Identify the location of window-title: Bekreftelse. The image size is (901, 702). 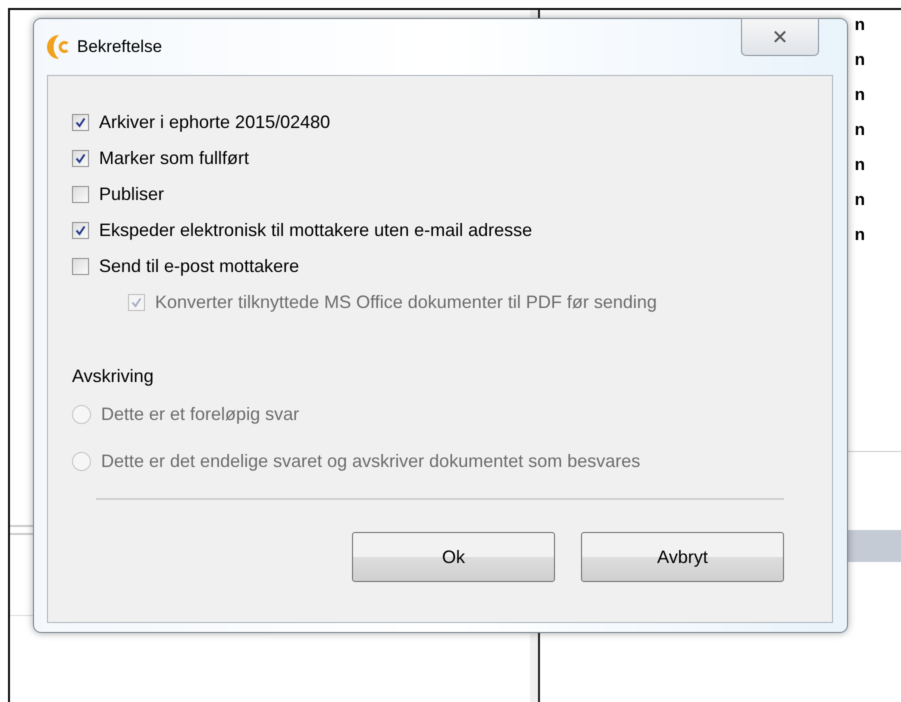
(119, 47).